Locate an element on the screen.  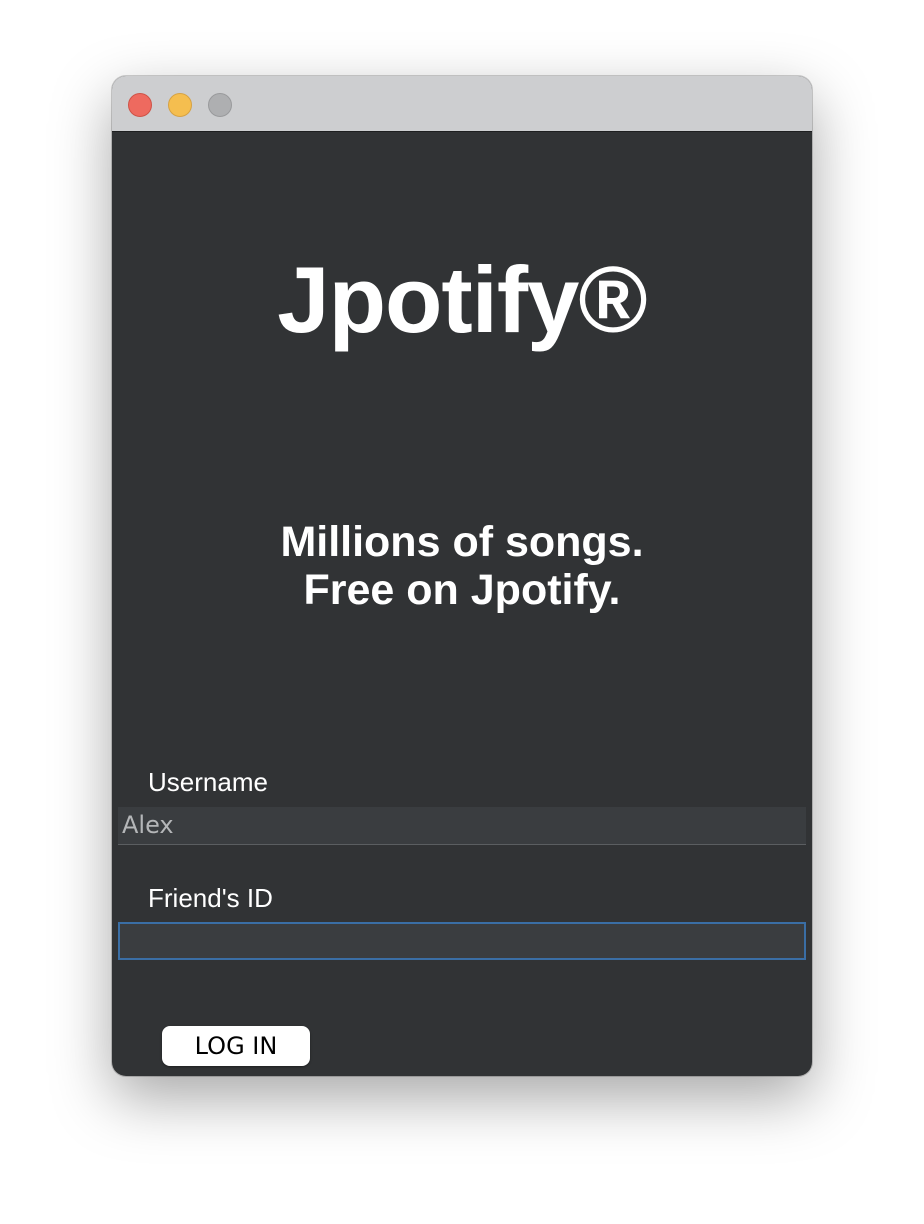
title-bar is located at coordinates (462, 104).